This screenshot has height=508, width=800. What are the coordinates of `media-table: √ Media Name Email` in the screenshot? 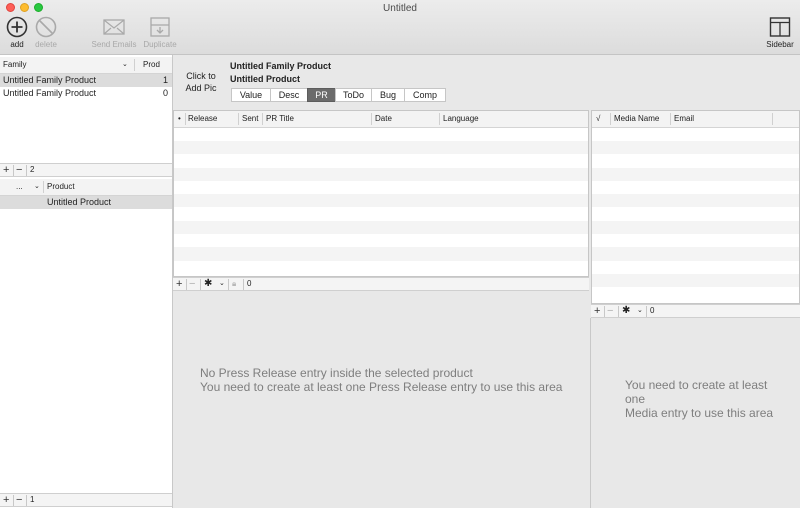 It's located at (695, 207).